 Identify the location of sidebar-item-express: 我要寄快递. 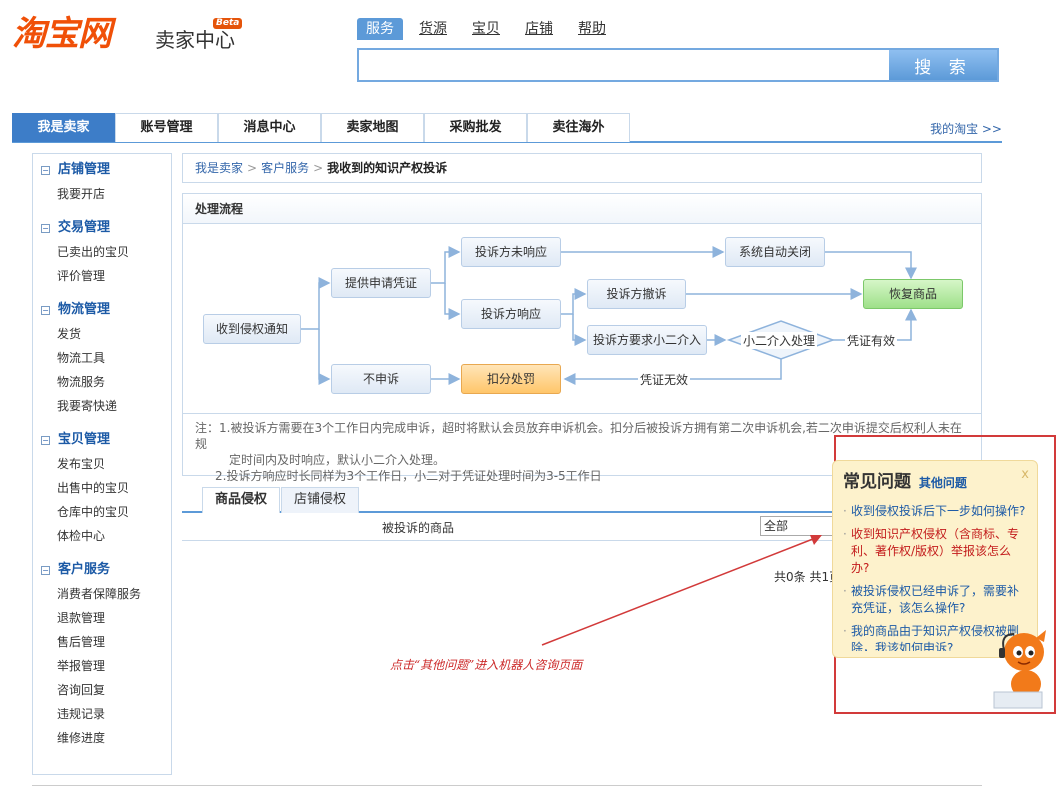
(102, 406).